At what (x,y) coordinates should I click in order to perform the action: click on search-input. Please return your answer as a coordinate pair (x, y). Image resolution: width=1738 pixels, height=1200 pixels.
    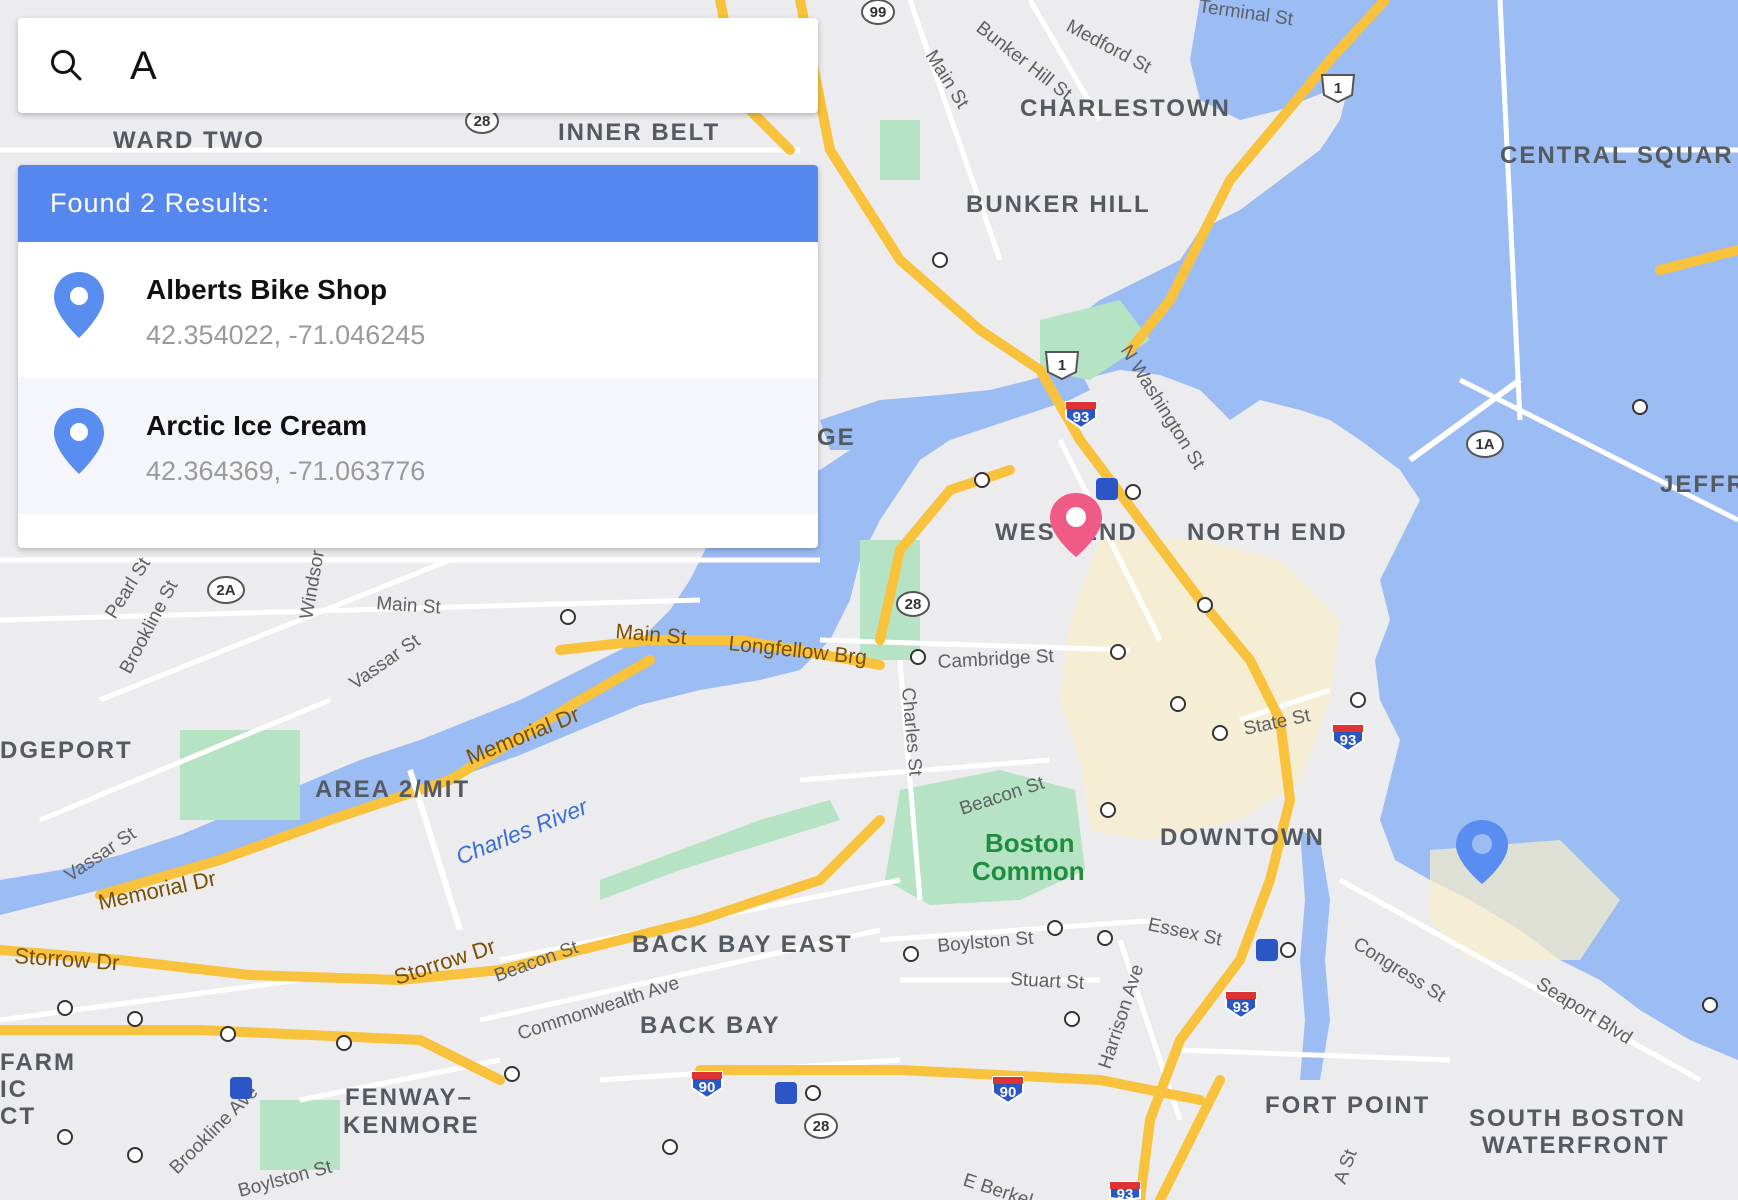
    Looking at the image, I should click on (460, 66).